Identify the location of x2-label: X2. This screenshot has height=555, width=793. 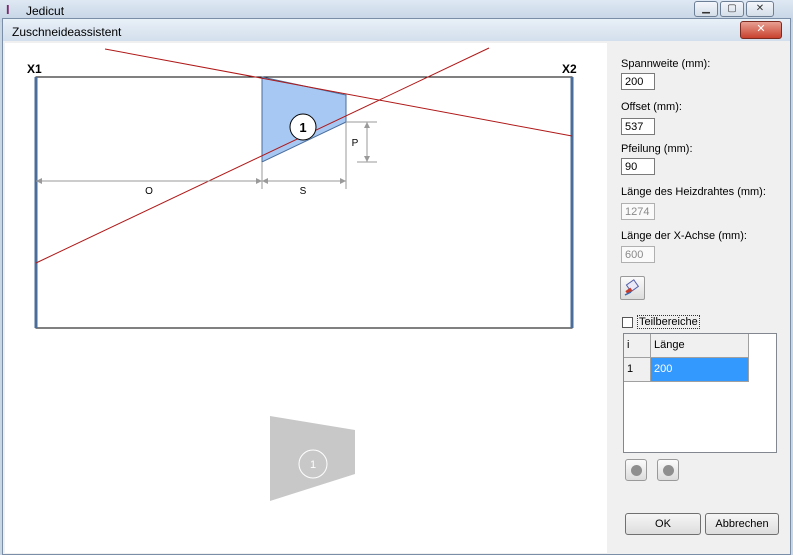
(569, 69).